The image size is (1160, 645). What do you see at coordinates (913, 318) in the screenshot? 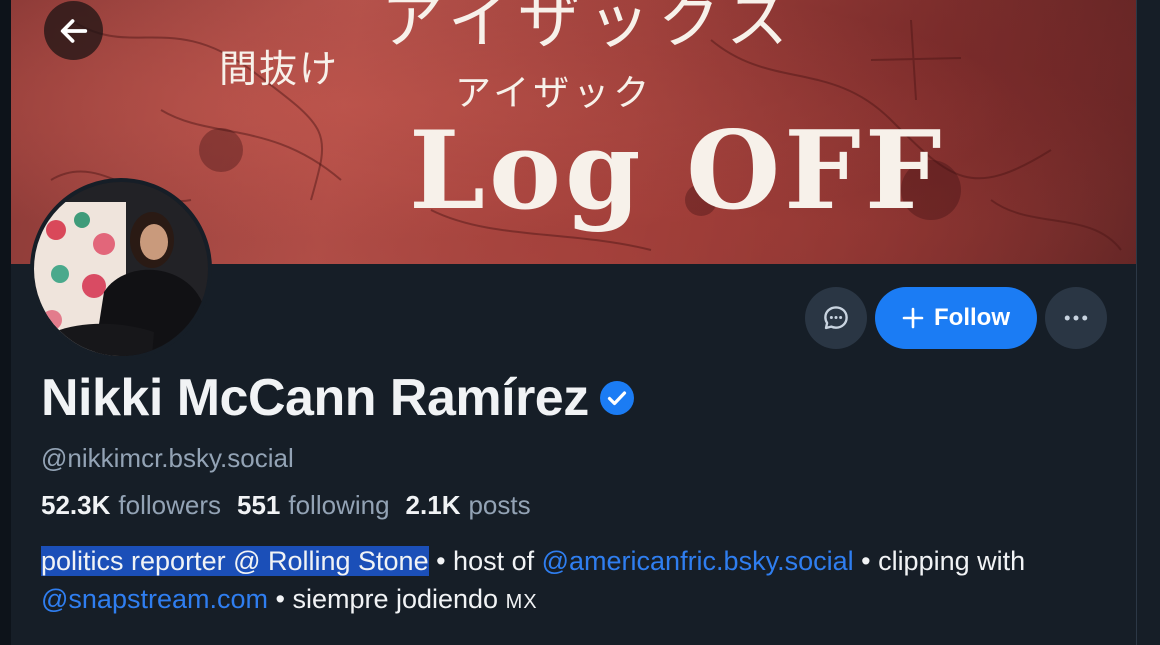
I see `plus-icon` at bounding box center [913, 318].